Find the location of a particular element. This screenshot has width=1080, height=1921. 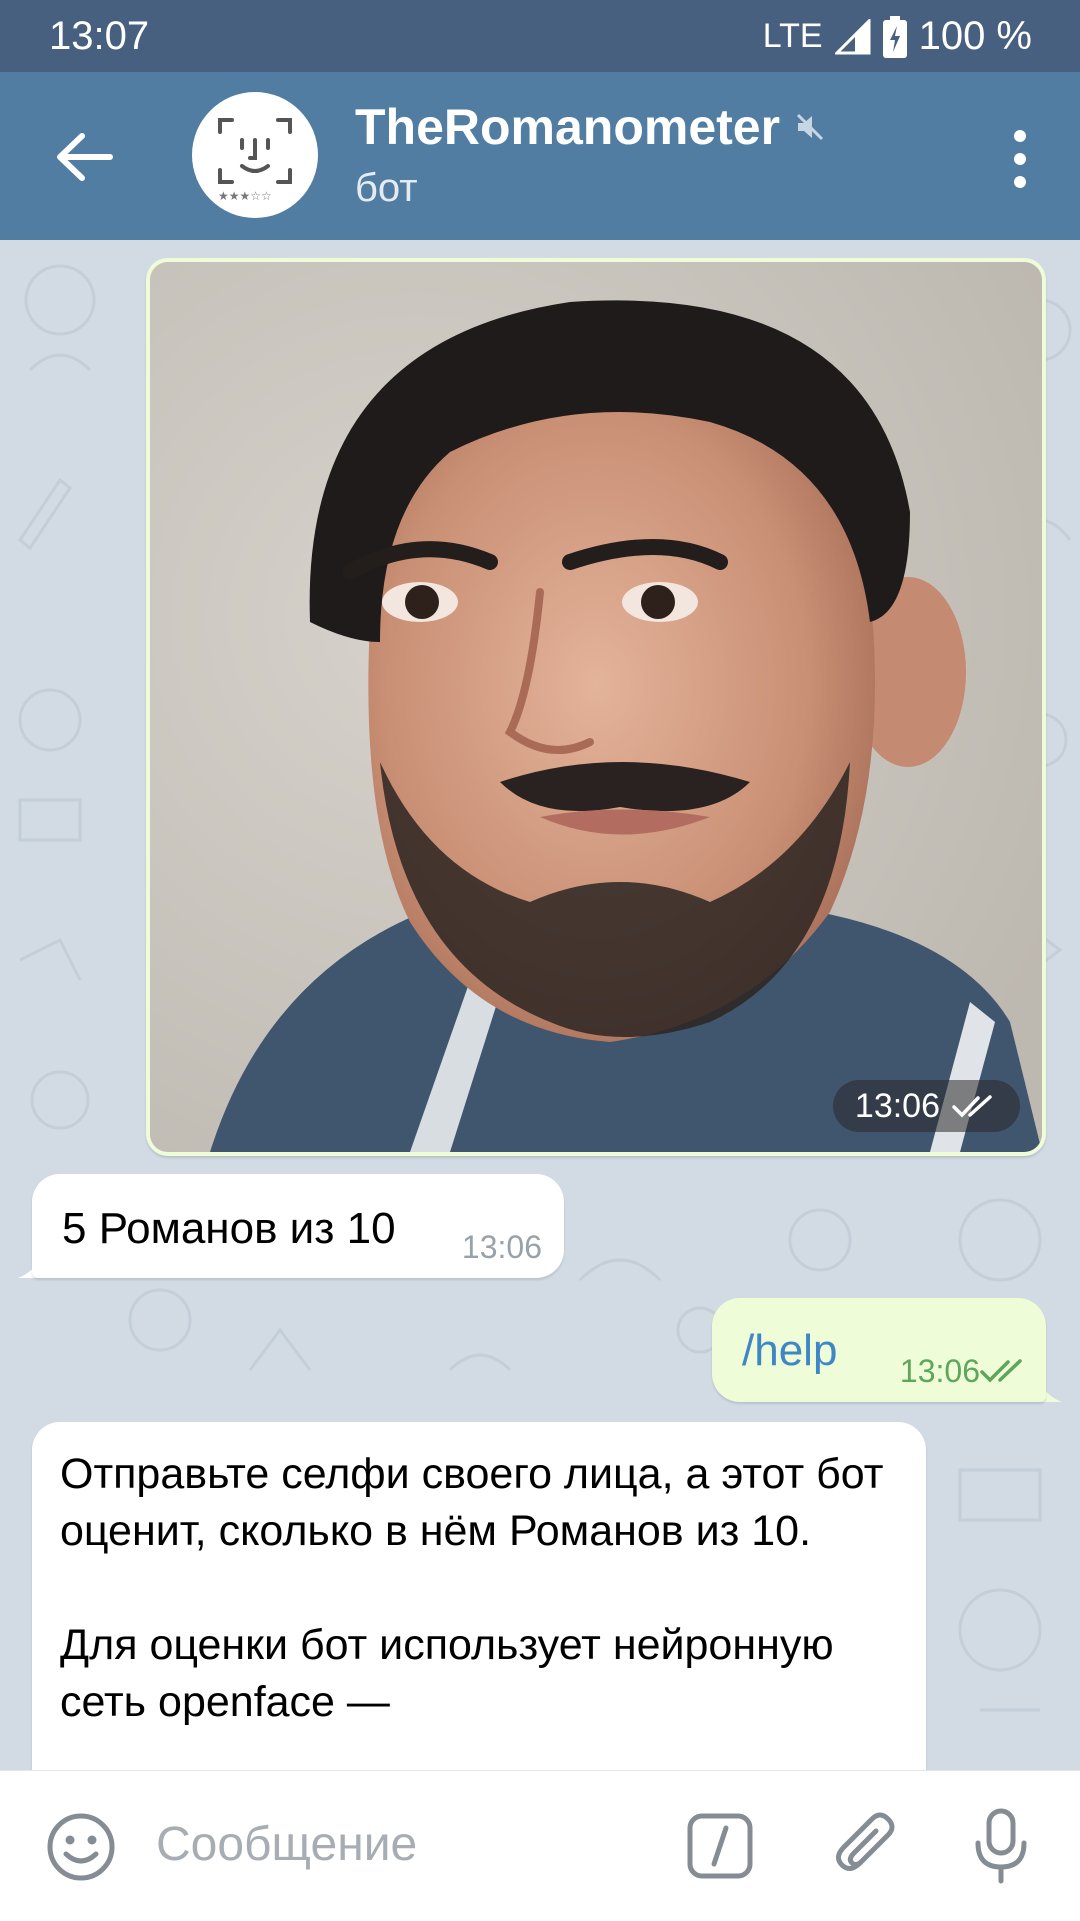

avatar: ★★★☆☆ is located at coordinates (255, 155).